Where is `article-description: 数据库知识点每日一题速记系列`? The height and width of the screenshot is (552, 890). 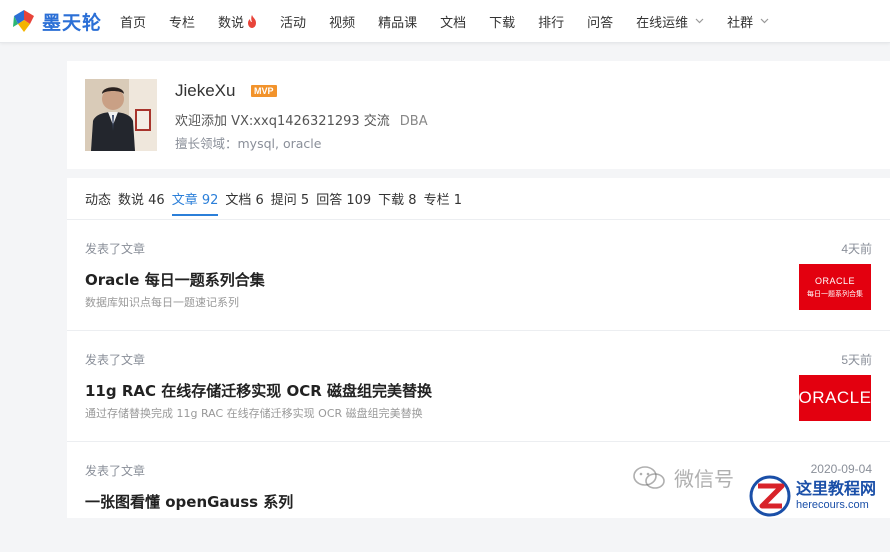 article-description: 数据库知识点每日一题速记系列 is located at coordinates (162, 302).